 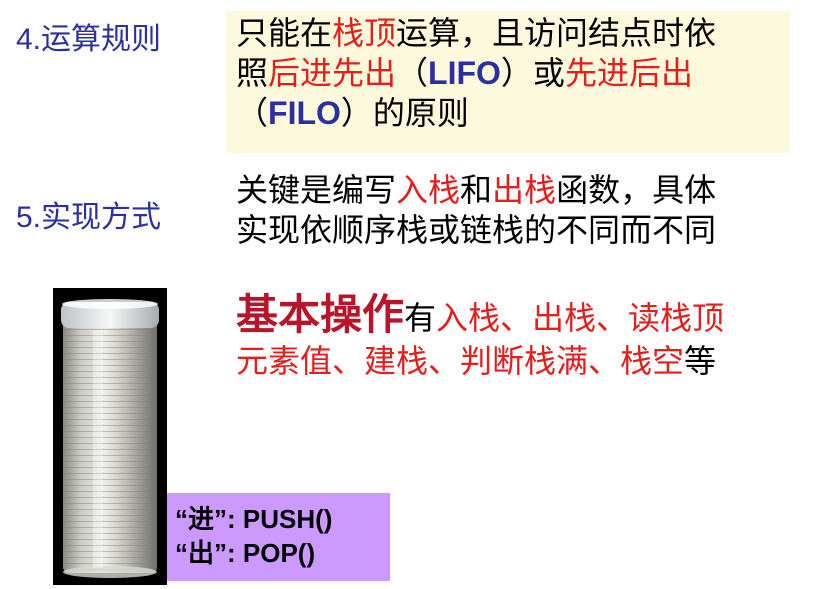 I want to click on pop-label: “出”: POP(), so click(x=245, y=553).